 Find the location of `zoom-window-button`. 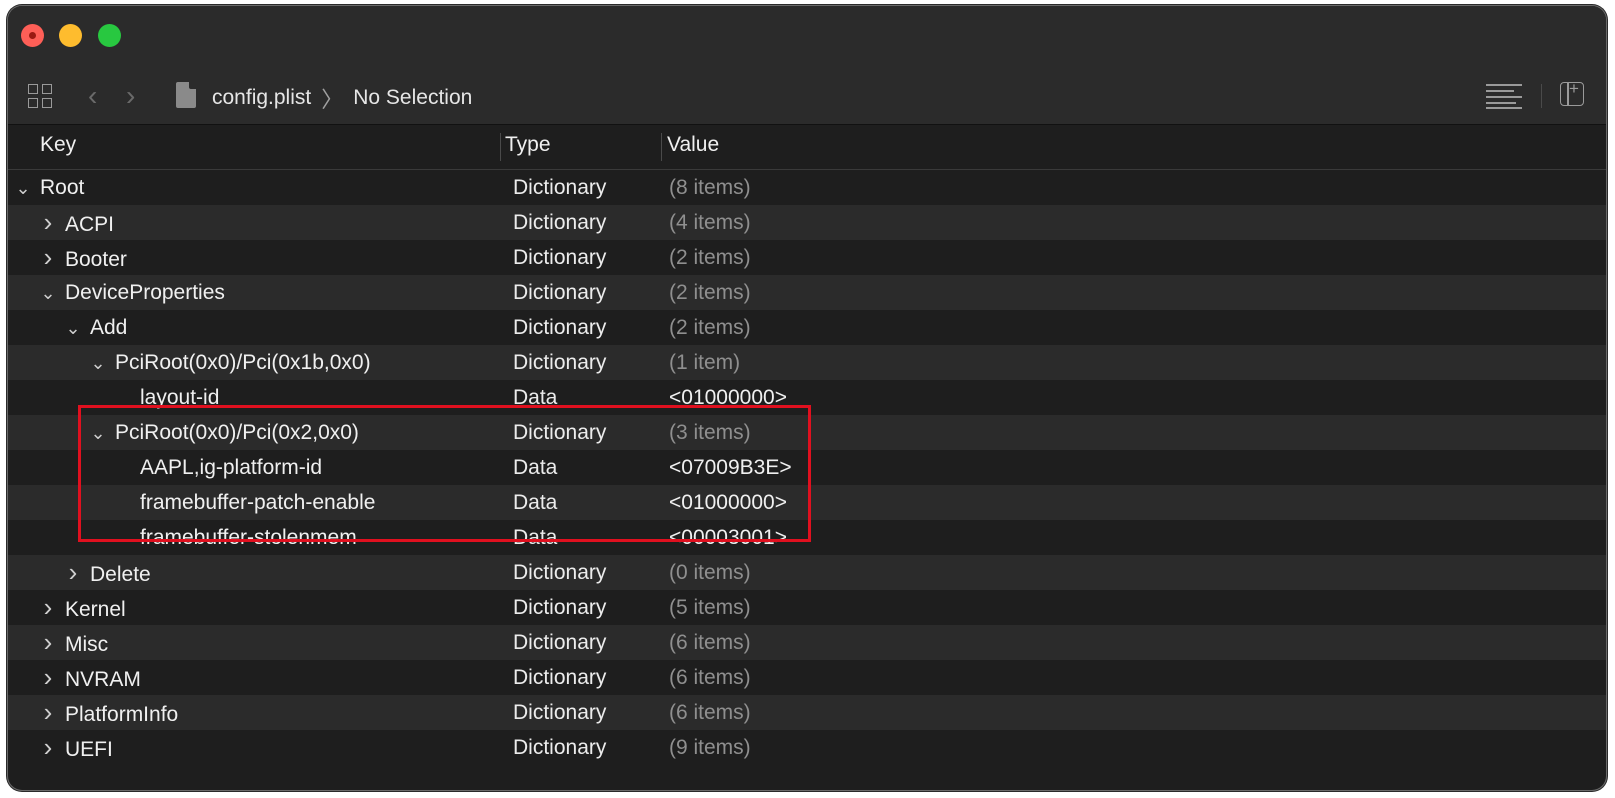

zoom-window-button is located at coordinates (109, 35).